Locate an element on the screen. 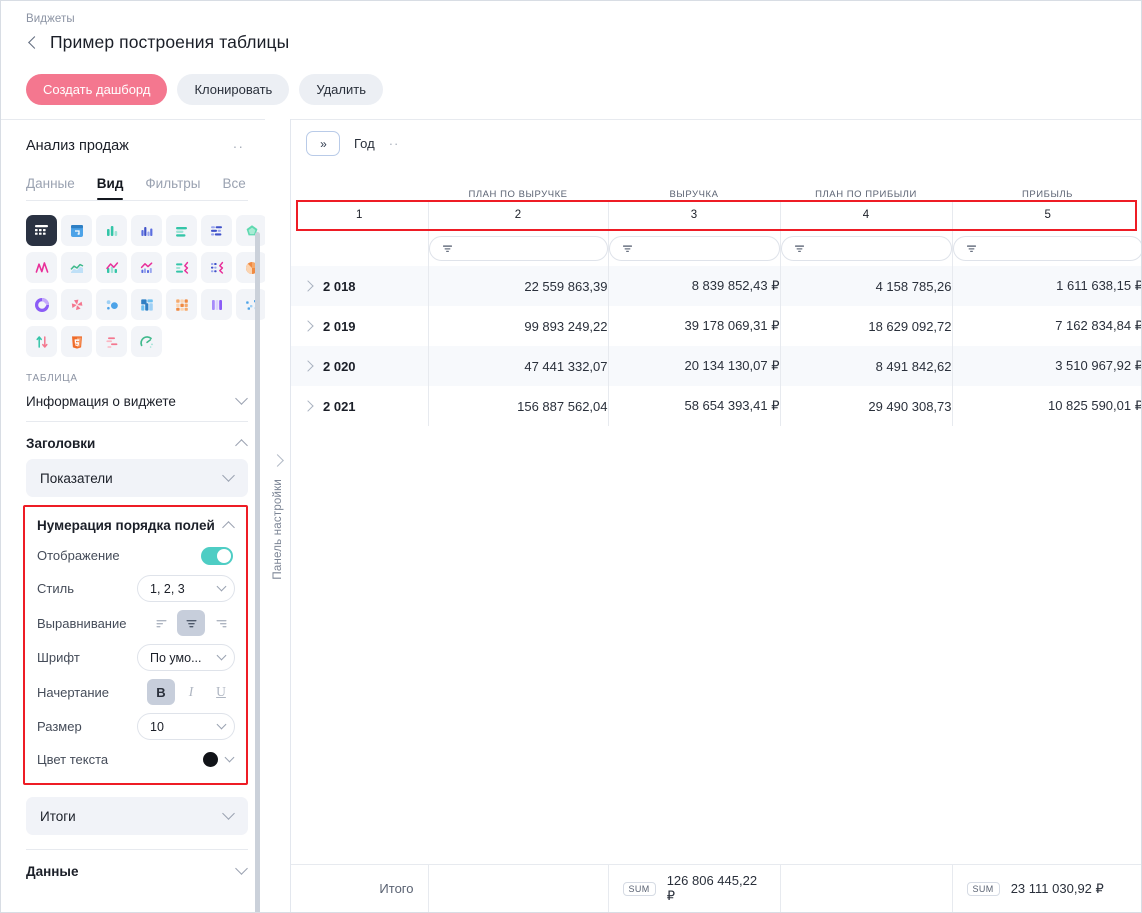 The height and width of the screenshot is (913, 1142). row-dimension-cell: 2 019 is located at coordinates (359, 326).